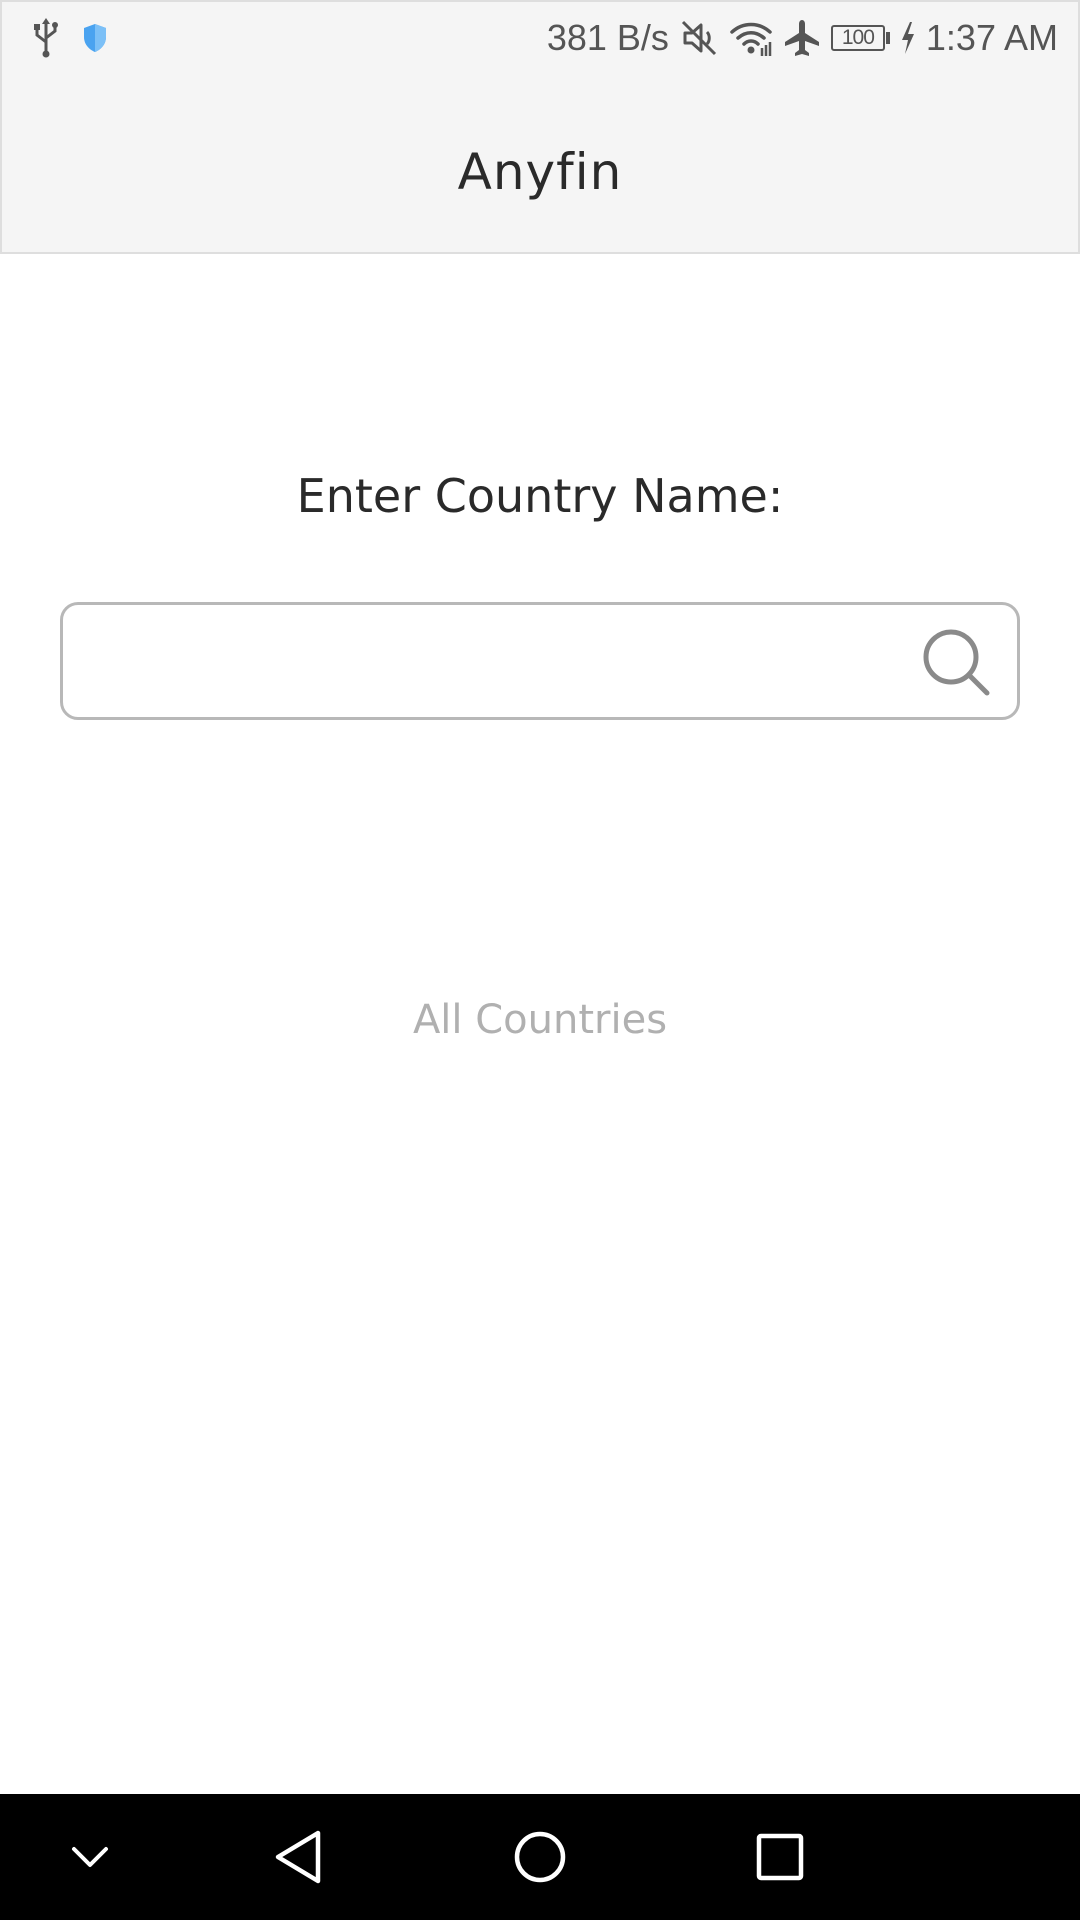  I want to click on home-icon, so click(540, 1857).